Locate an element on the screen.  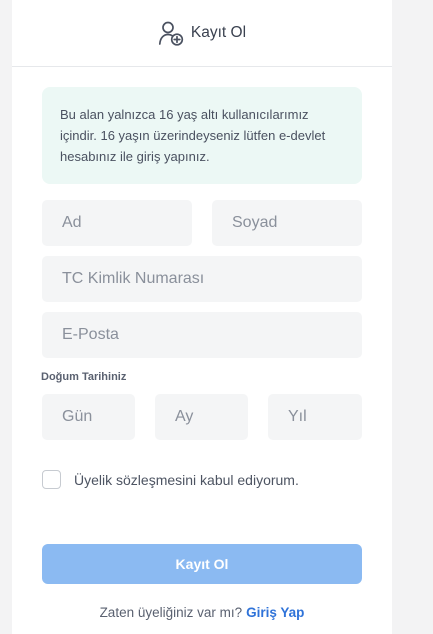
birth-year-input is located at coordinates (315, 417).